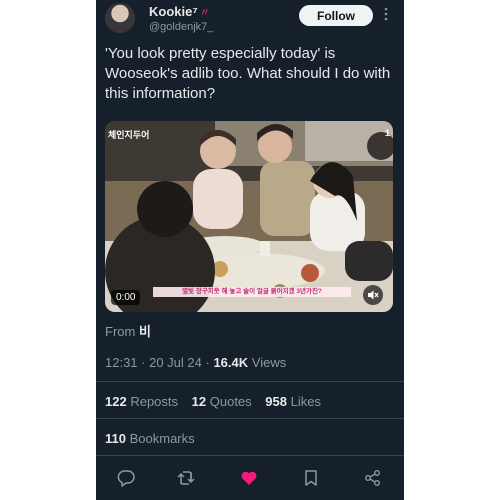 Image resolution: width=500 pixels, height=500 pixels. What do you see at coordinates (305, 401) in the screenshot?
I see `likes-label: Likes` at bounding box center [305, 401].